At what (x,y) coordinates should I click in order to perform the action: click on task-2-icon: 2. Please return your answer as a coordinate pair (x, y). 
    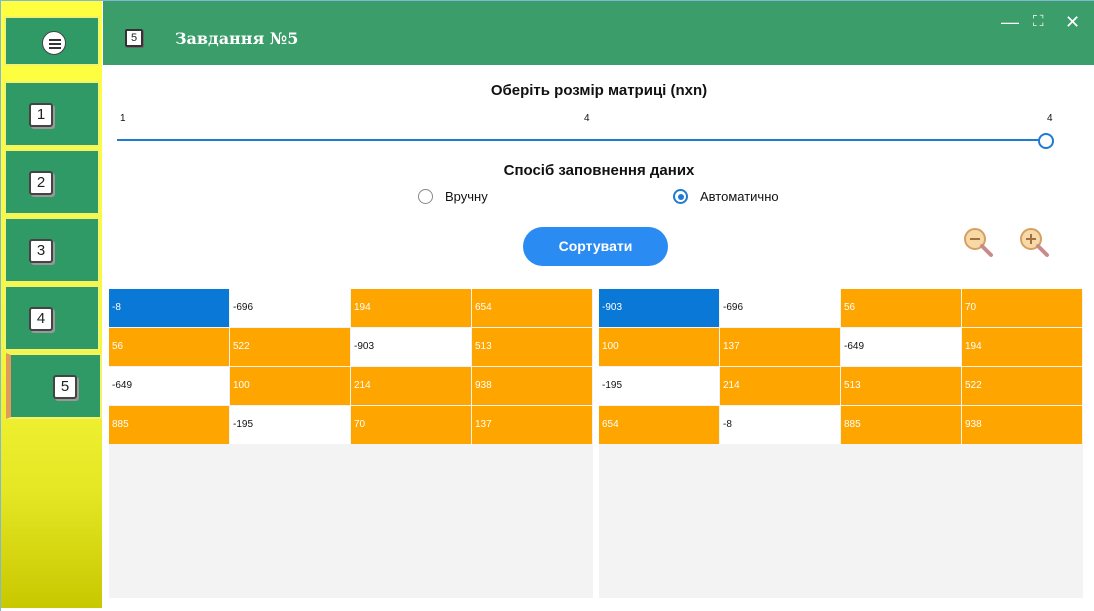
    Looking at the image, I should click on (41, 183).